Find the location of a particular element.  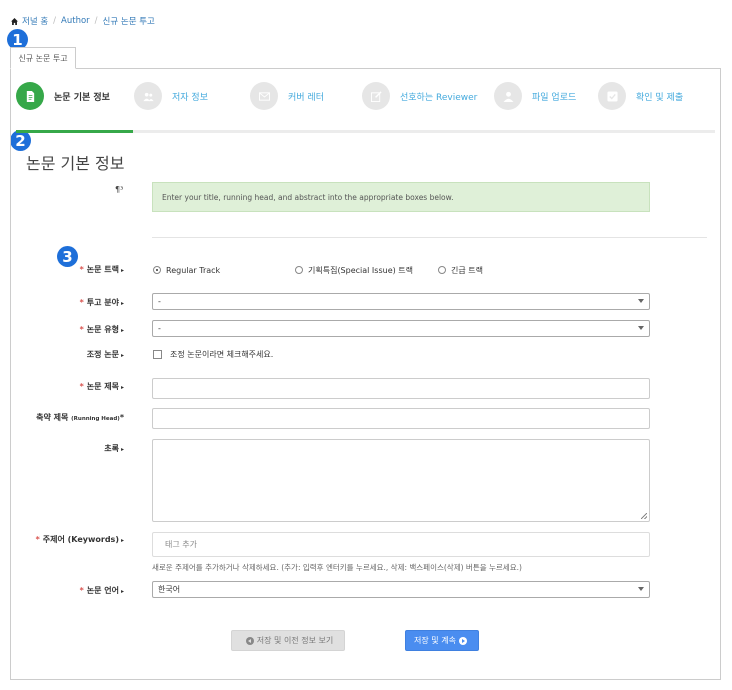

running-head-label-text: 축약 제목 is located at coordinates (52, 417).